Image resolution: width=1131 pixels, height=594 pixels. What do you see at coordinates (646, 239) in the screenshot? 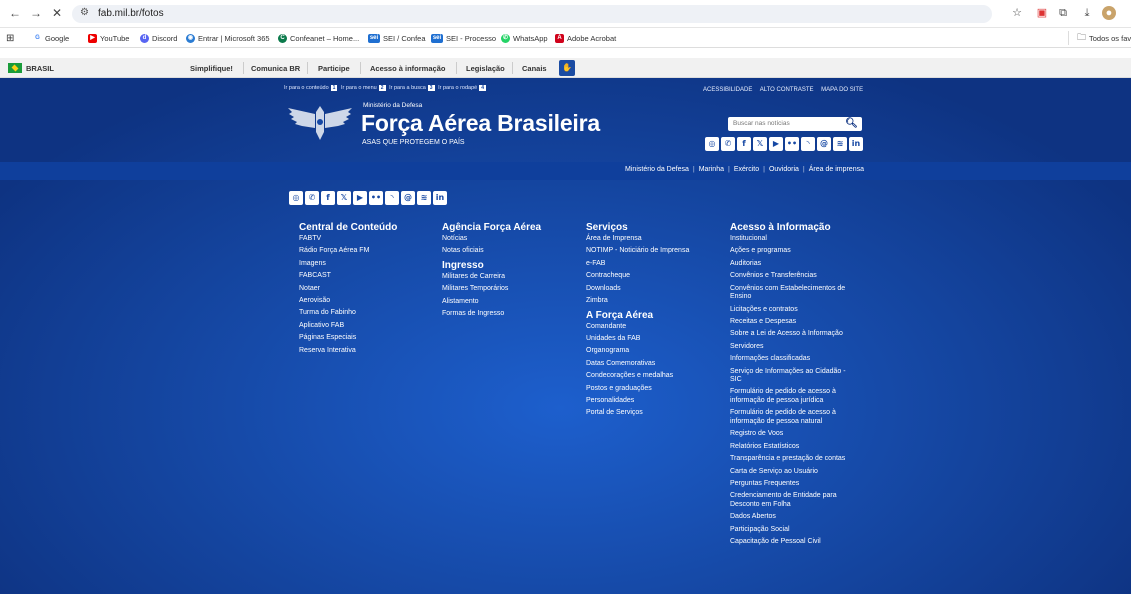
I see `footer-link: Área de Imprensa` at bounding box center [646, 239].